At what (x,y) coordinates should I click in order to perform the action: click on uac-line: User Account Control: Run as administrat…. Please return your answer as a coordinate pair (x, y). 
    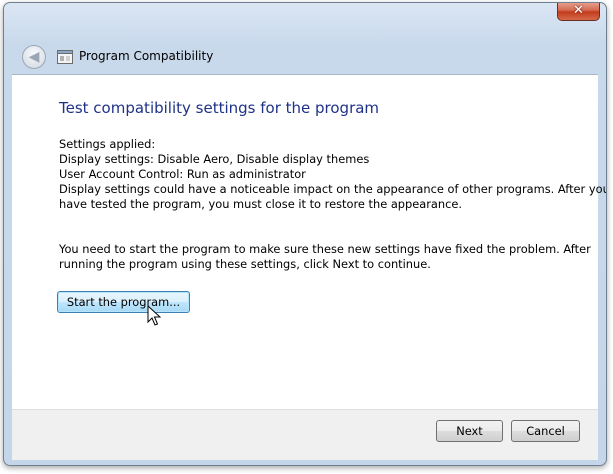
    Looking at the image, I should click on (182, 174).